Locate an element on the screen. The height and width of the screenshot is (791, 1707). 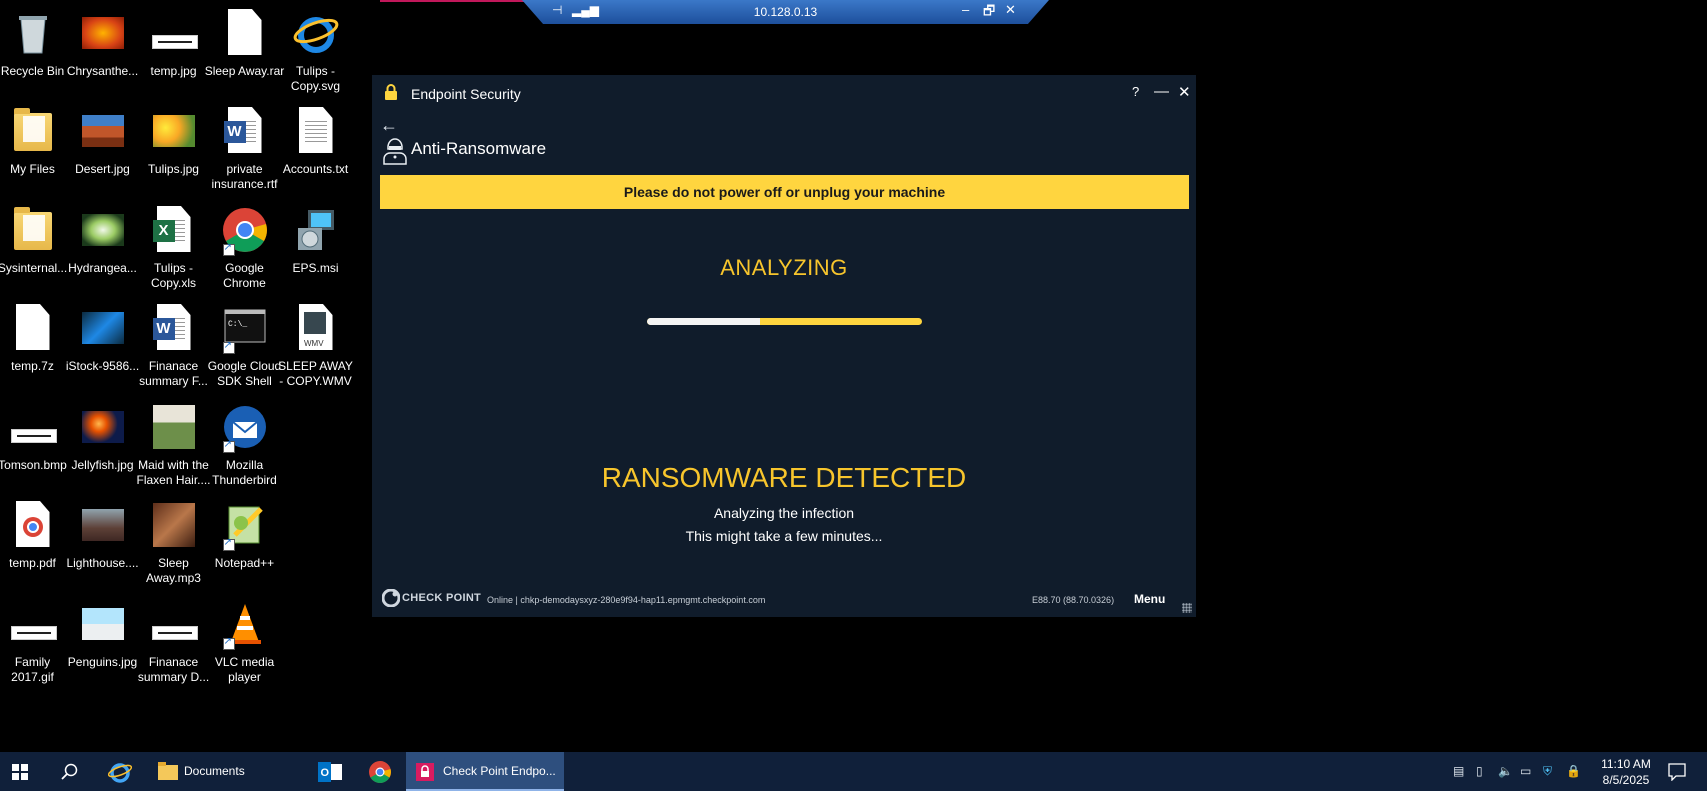
resize-grip-icon is located at coordinates (1187, 608).